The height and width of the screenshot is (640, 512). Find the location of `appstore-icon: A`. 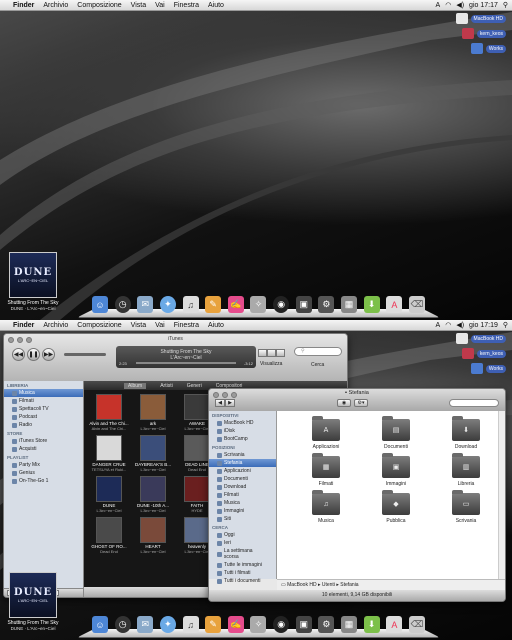

appstore-icon: A is located at coordinates (394, 624).